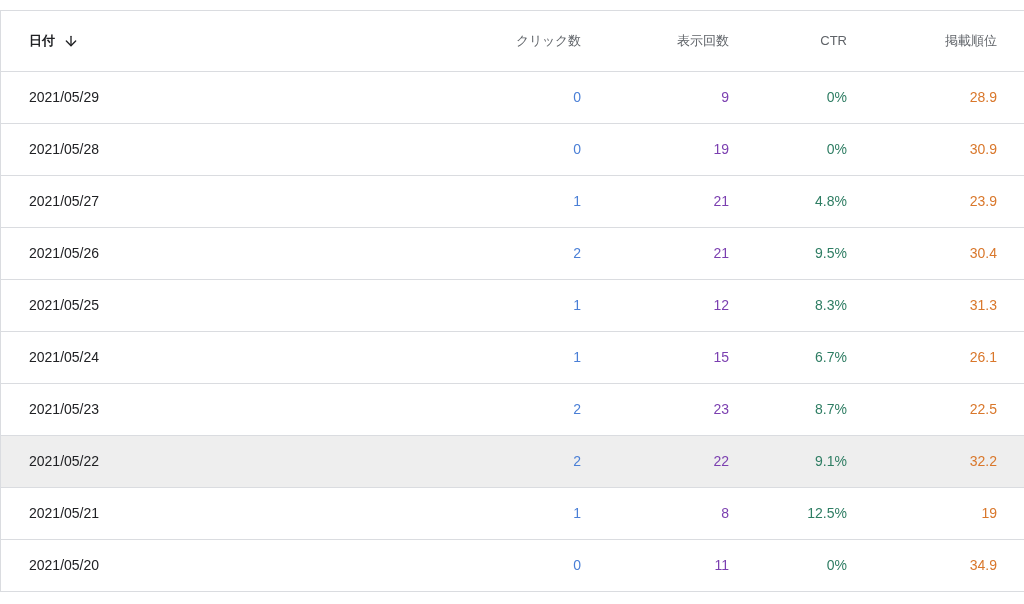  What do you see at coordinates (721, 461) in the screenshot?
I see `table-cell-text: 22` at bounding box center [721, 461].